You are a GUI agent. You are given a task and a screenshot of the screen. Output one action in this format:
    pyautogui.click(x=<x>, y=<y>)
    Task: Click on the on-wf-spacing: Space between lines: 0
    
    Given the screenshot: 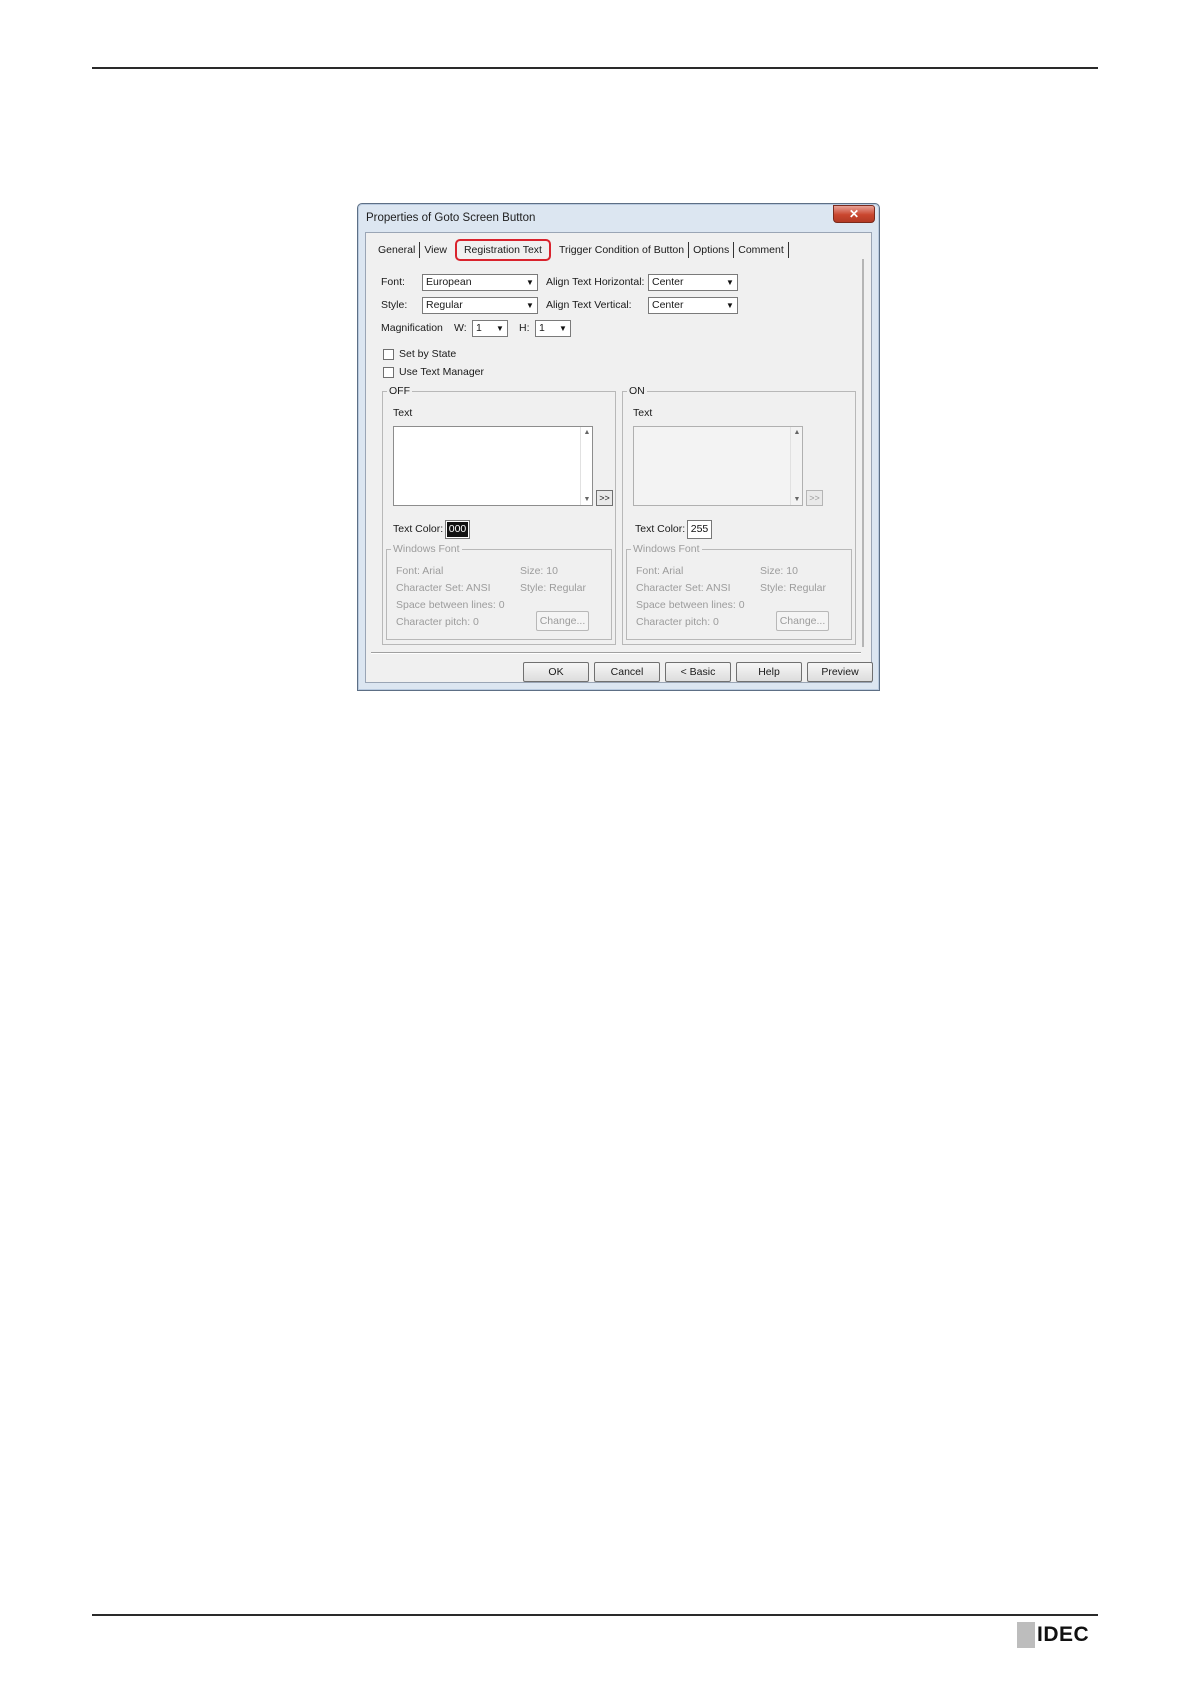 What is the action you would take?
    pyautogui.click(x=690, y=605)
    